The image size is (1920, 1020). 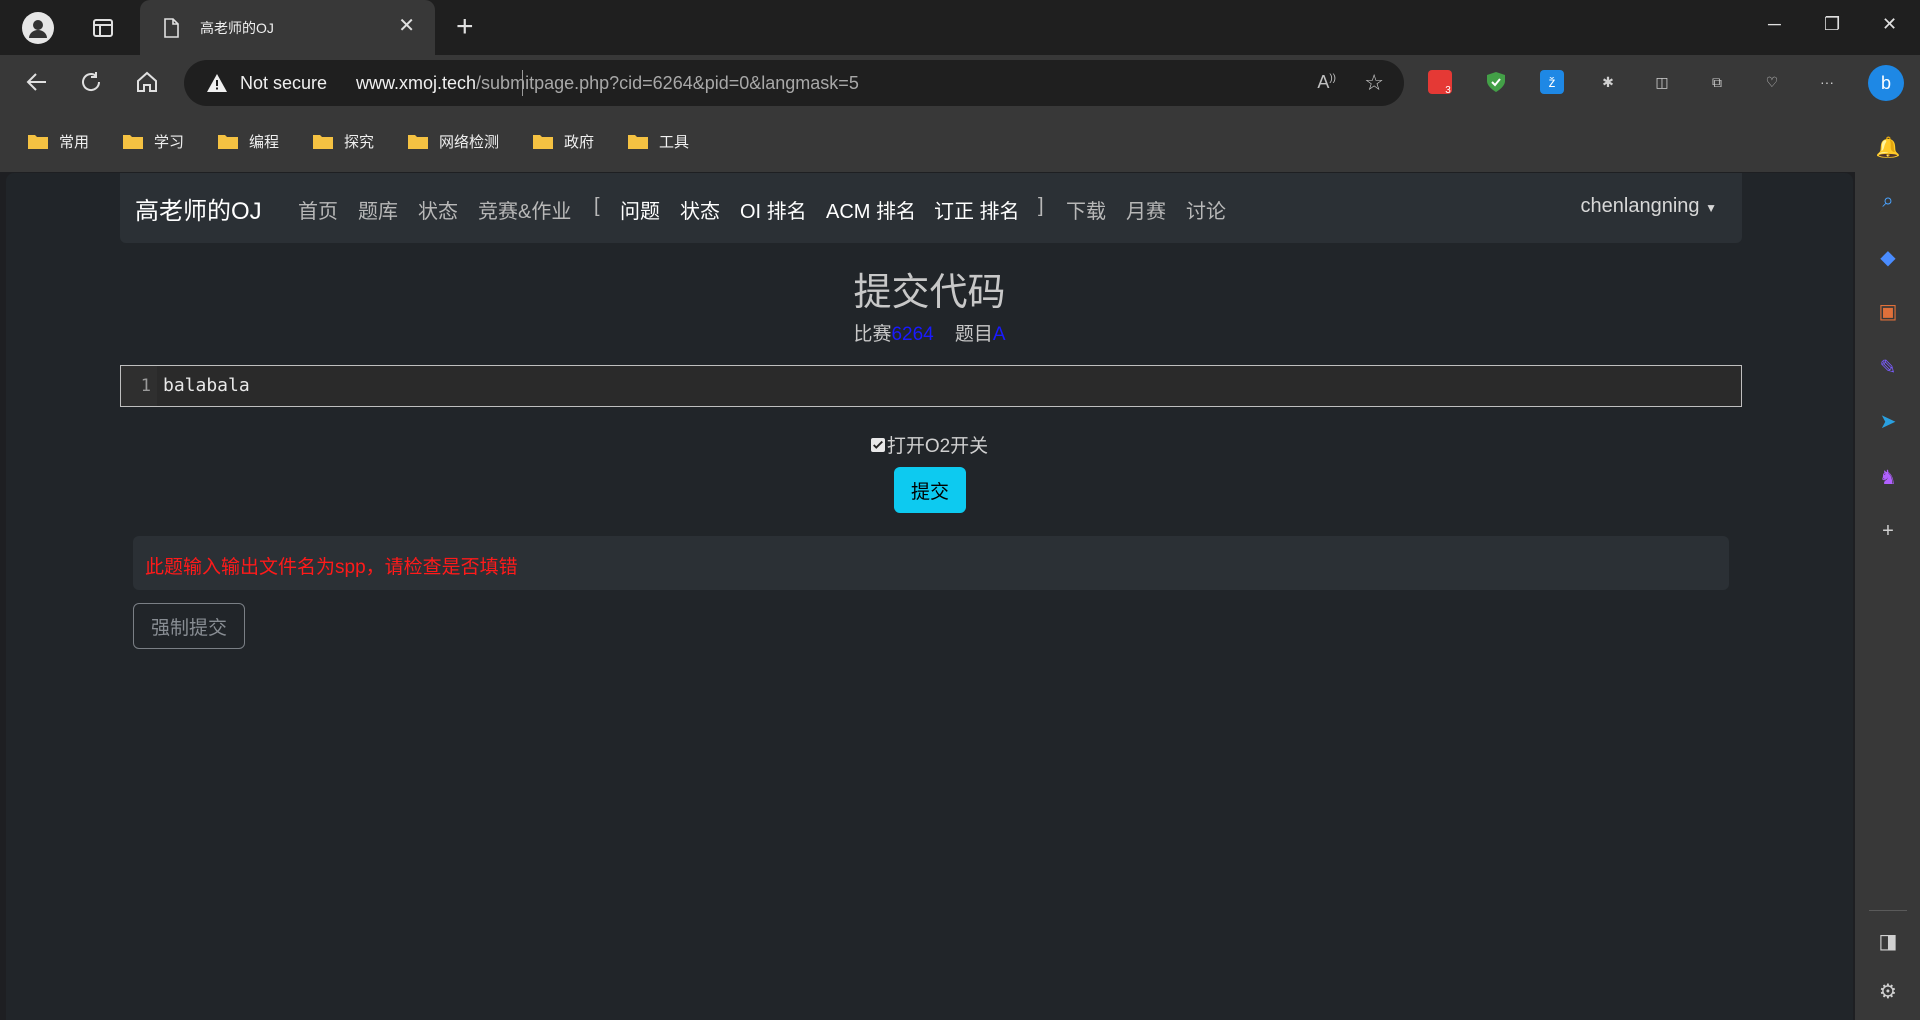 What do you see at coordinates (153, 141) in the screenshot?
I see `bookmark-folder: 学习` at bounding box center [153, 141].